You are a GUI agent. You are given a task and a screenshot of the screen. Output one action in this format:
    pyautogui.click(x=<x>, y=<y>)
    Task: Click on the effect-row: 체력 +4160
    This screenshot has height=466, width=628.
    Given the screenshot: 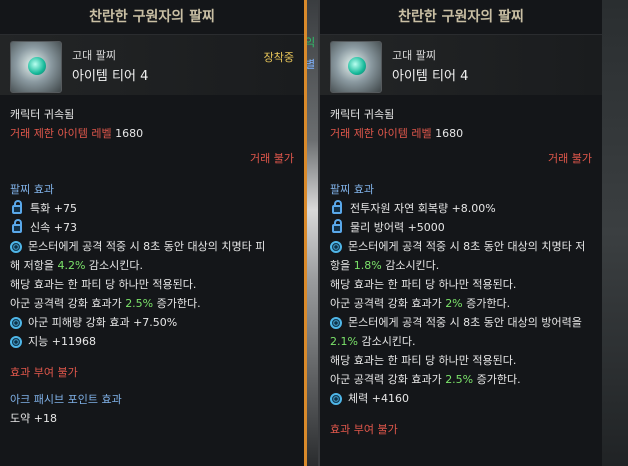 What is the action you would take?
    pyautogui.click(x=461, y=398)
    